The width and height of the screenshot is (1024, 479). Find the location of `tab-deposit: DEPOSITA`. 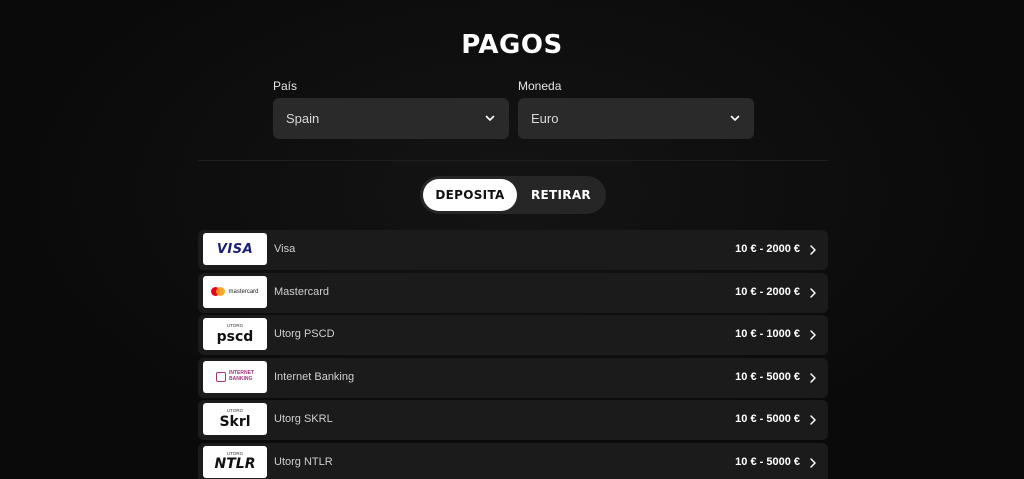

tab-deposit: DEPOSITA is located at coordinates (470, 195).